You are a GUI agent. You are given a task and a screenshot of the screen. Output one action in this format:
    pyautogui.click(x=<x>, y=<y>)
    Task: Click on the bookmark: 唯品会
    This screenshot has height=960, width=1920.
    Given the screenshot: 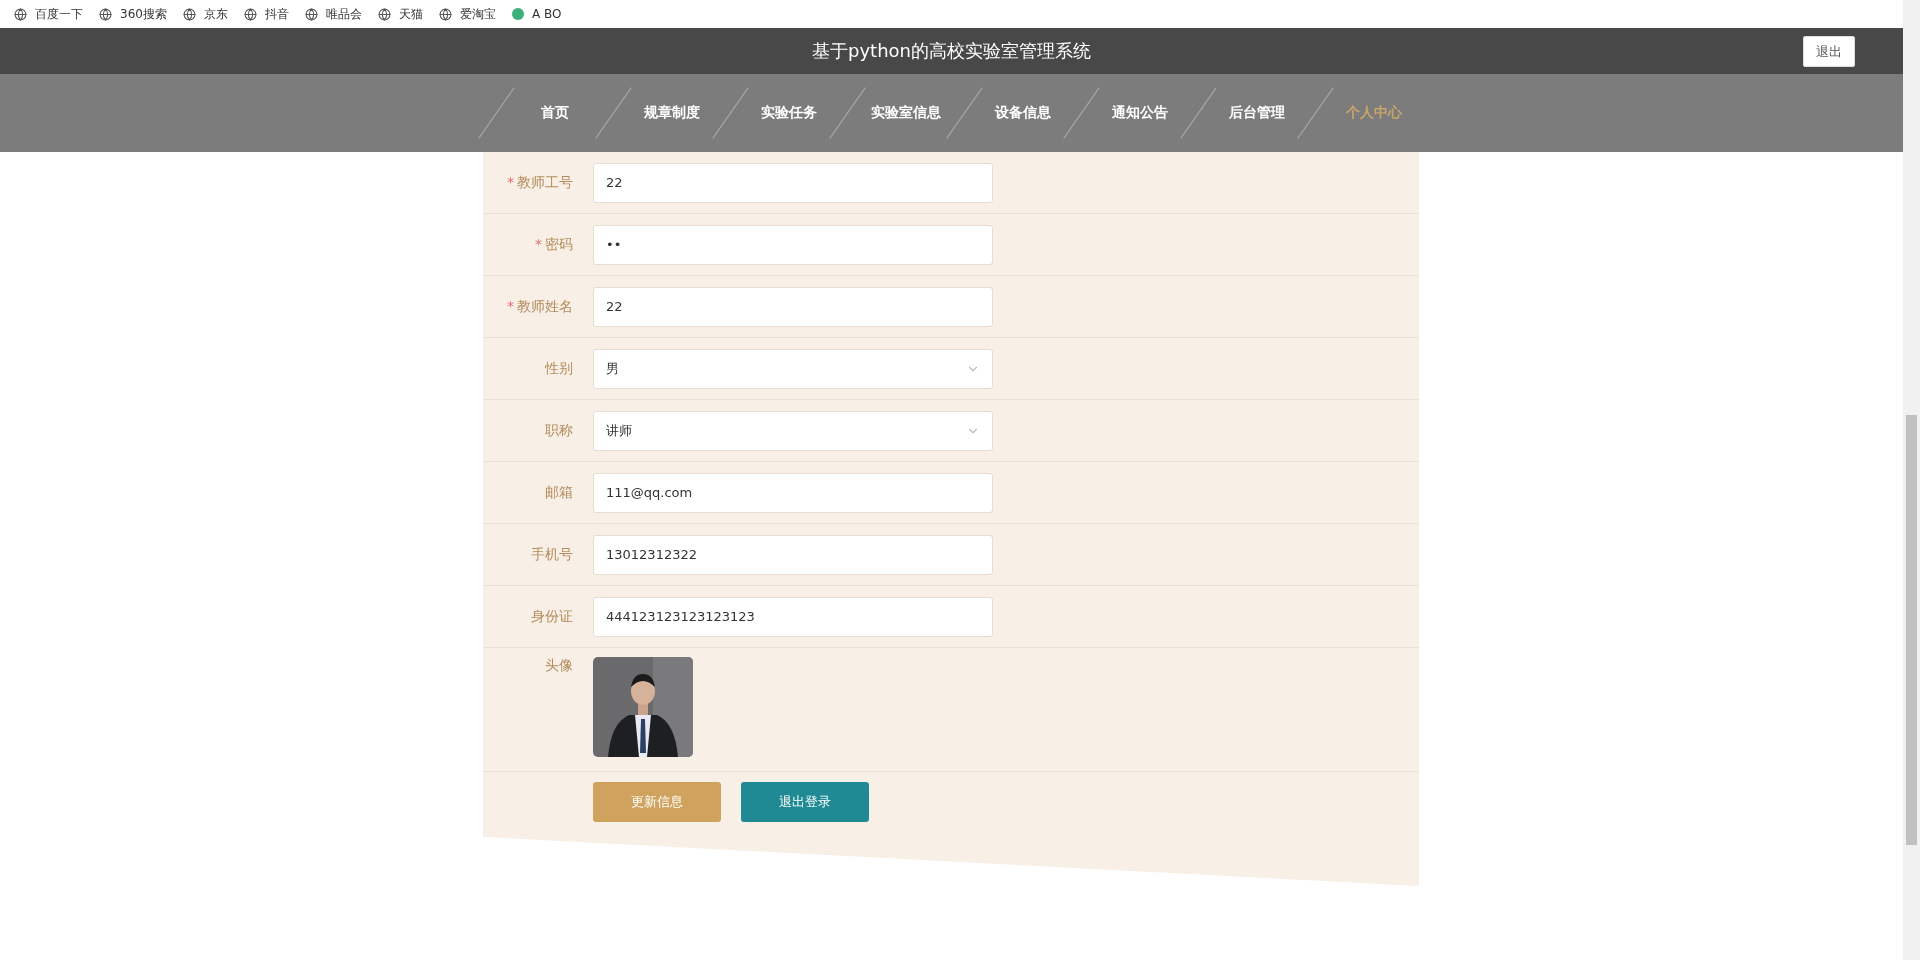 What is the action you would take?
    pyautogui.click(x=333, y=14)
    